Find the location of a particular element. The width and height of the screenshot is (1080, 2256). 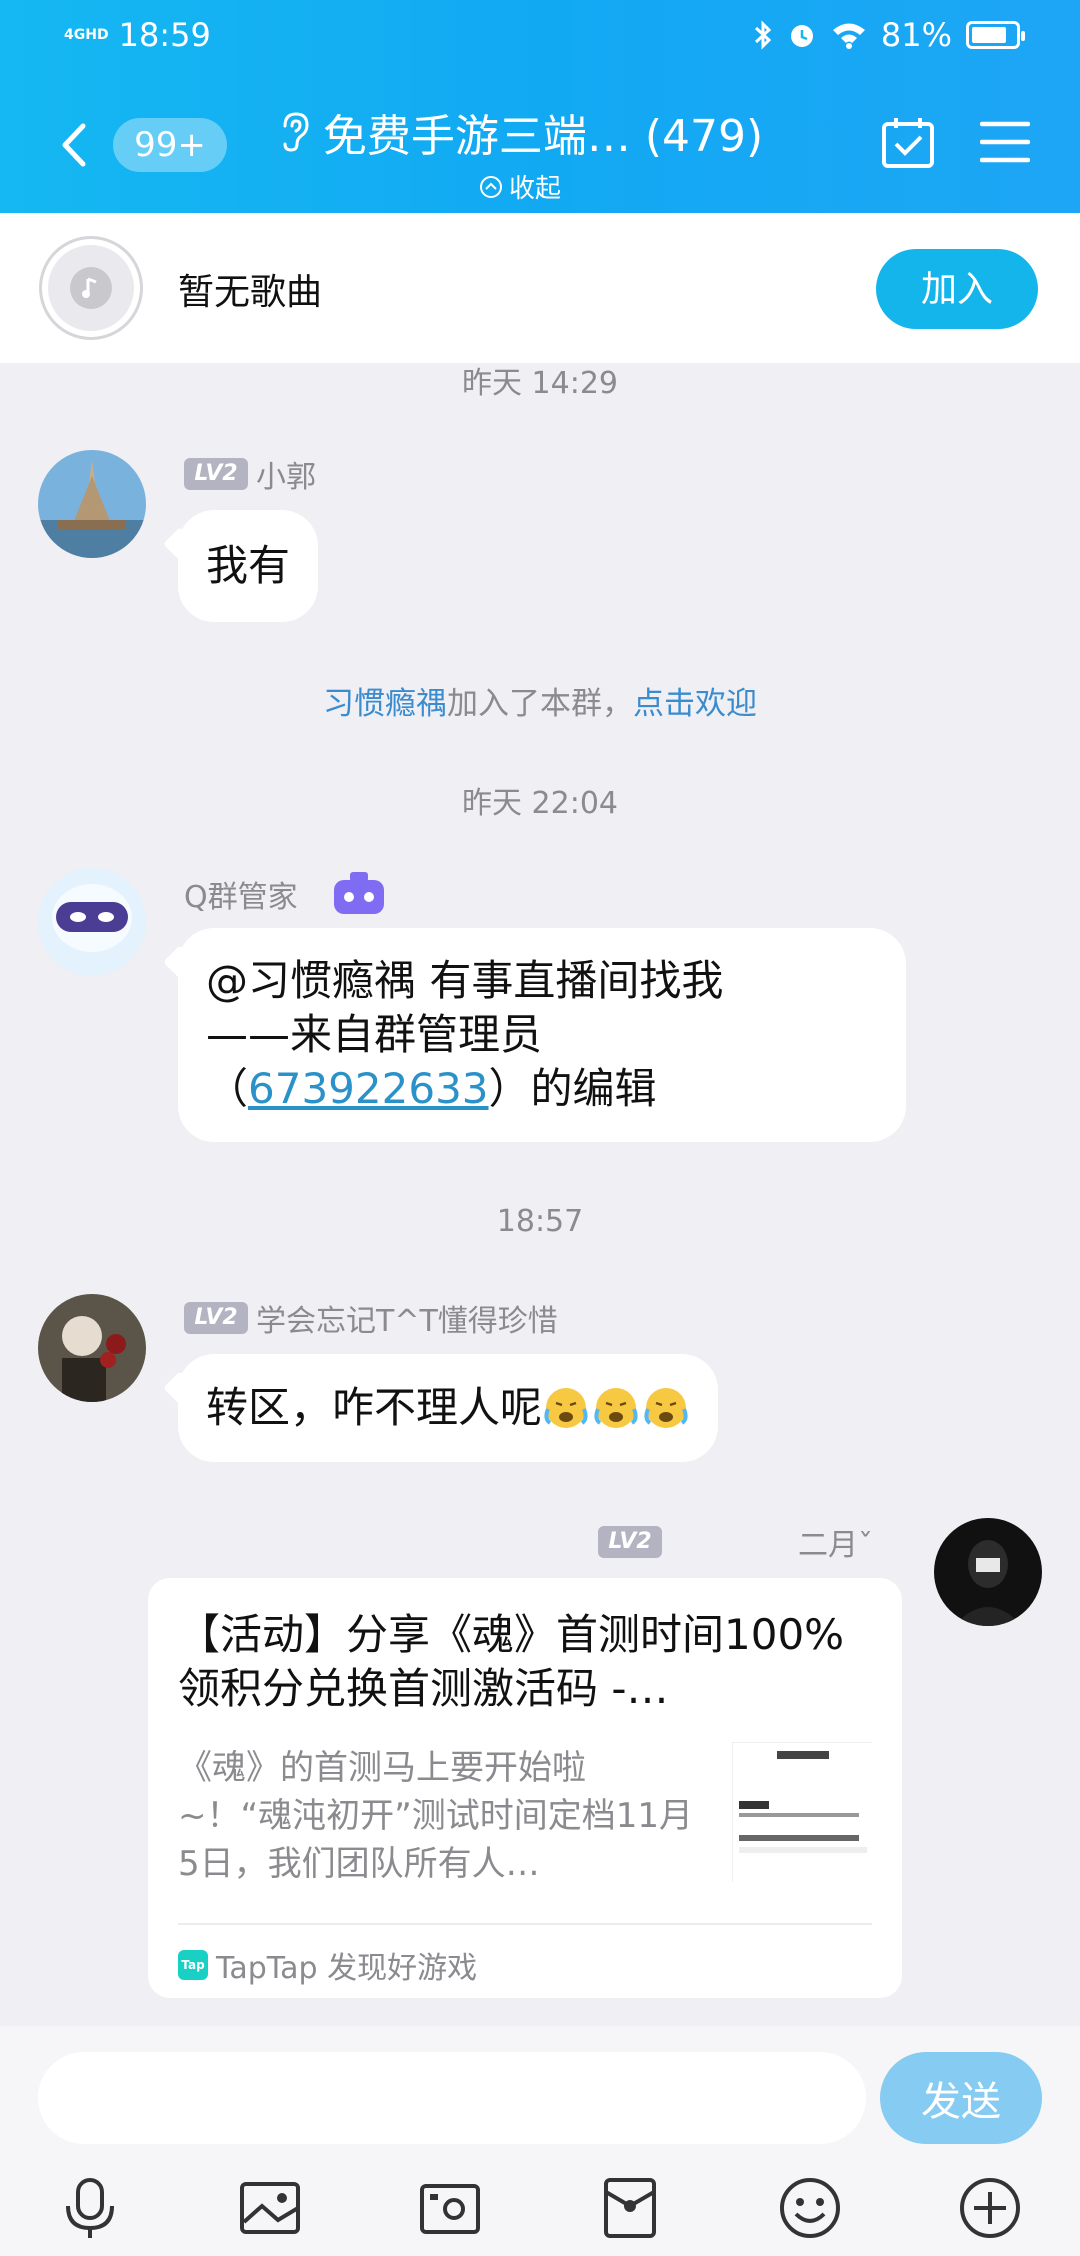

microphone-icon is located at coordinates (90, 2208).